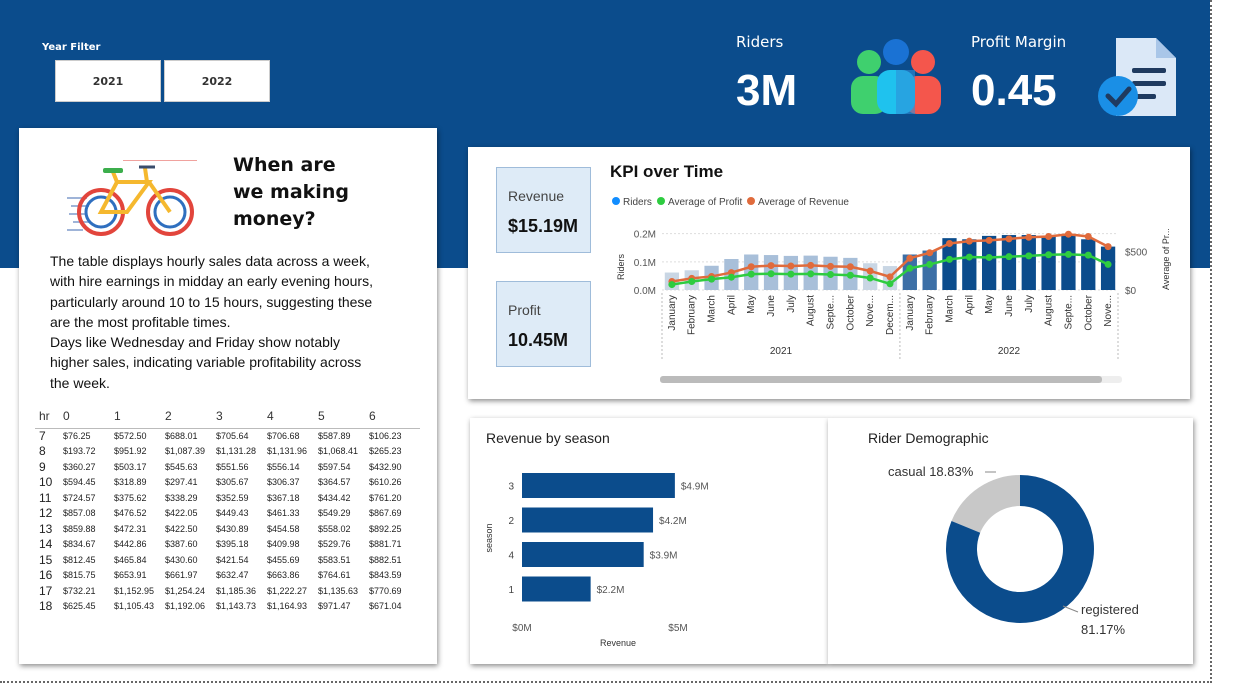 This screenshot has width=1243, height=685. What do you see at coordinates (677, 628) in the screenshot?
I see `x-tick-label: $5M` at bounding box center [677, 628].